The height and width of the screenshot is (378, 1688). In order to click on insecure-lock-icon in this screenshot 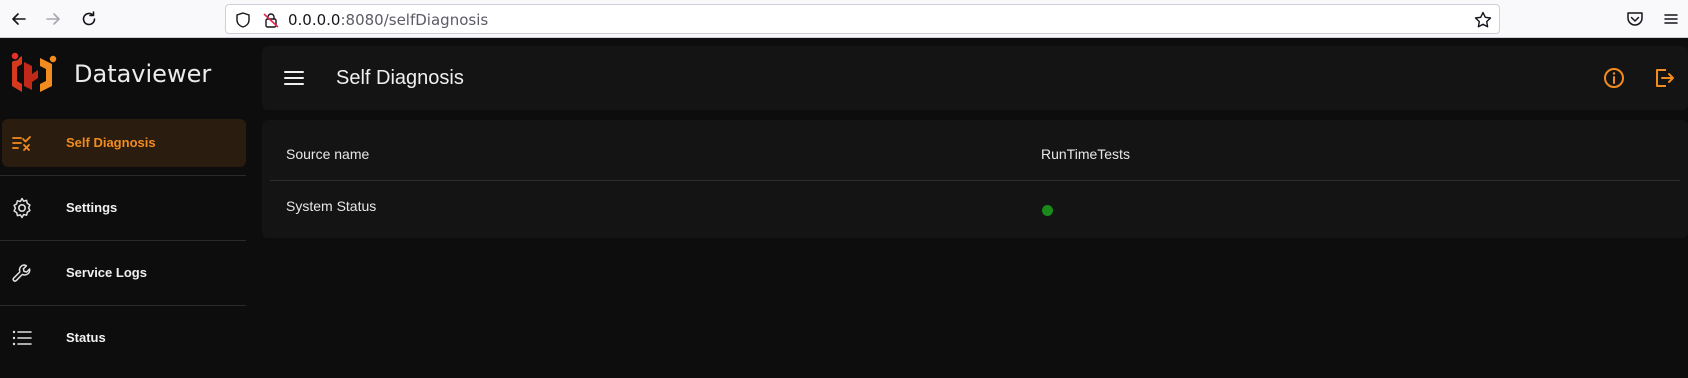, I will do `click(271, 20)`.